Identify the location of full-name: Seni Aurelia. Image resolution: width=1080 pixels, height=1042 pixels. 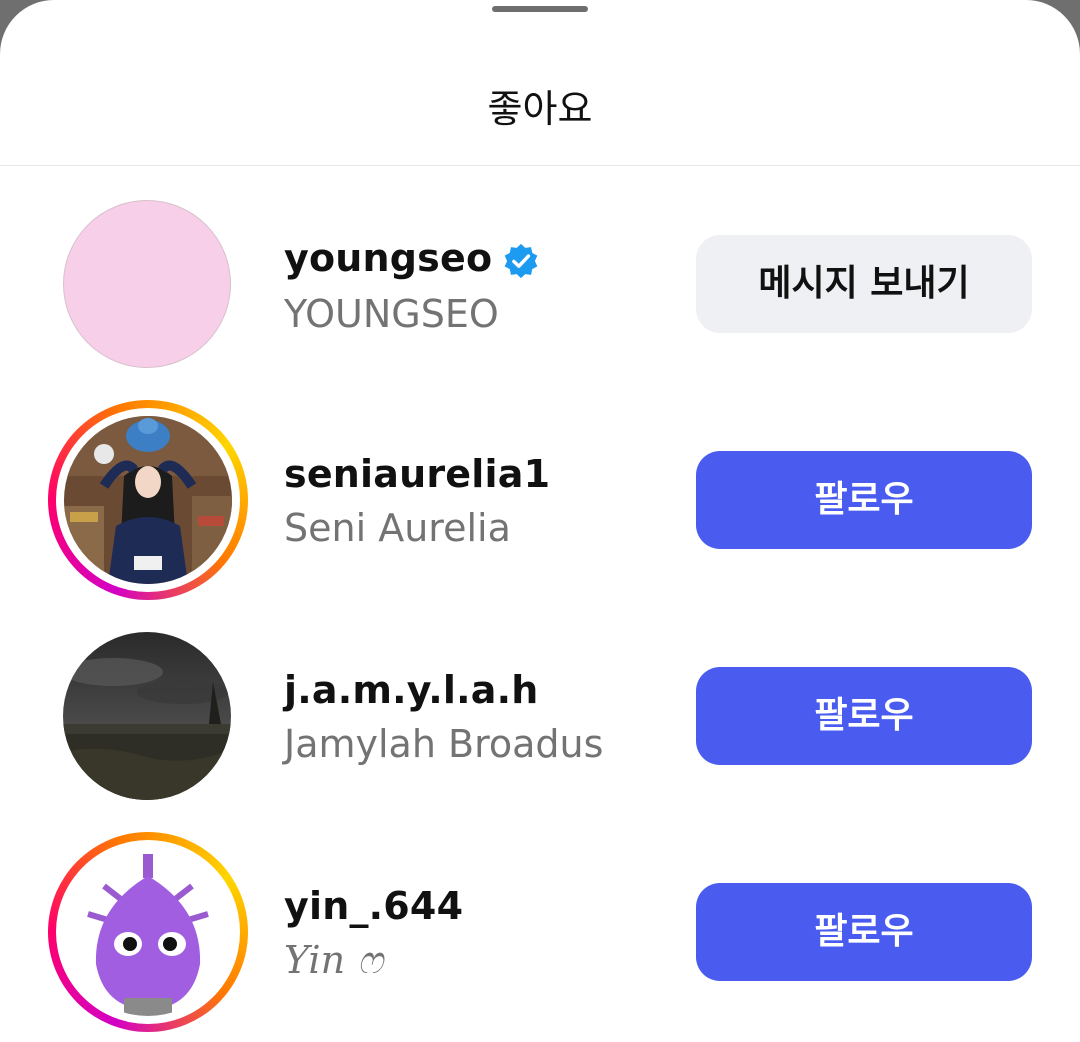
(397, 528).